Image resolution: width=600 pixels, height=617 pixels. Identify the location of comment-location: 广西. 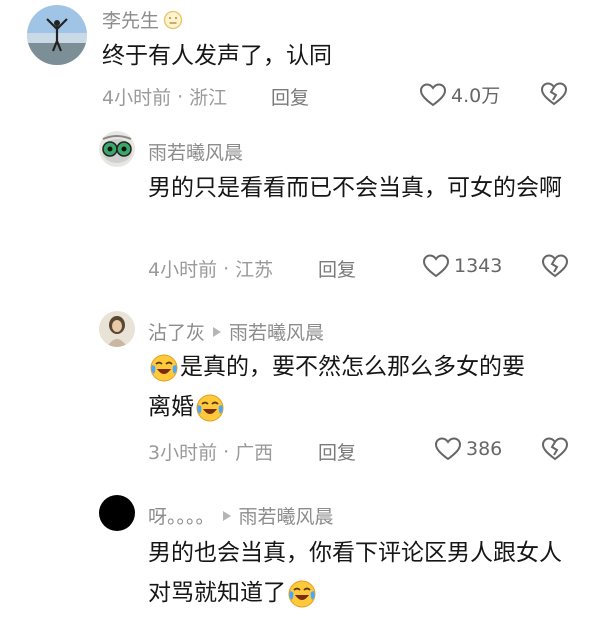
(254, 453).